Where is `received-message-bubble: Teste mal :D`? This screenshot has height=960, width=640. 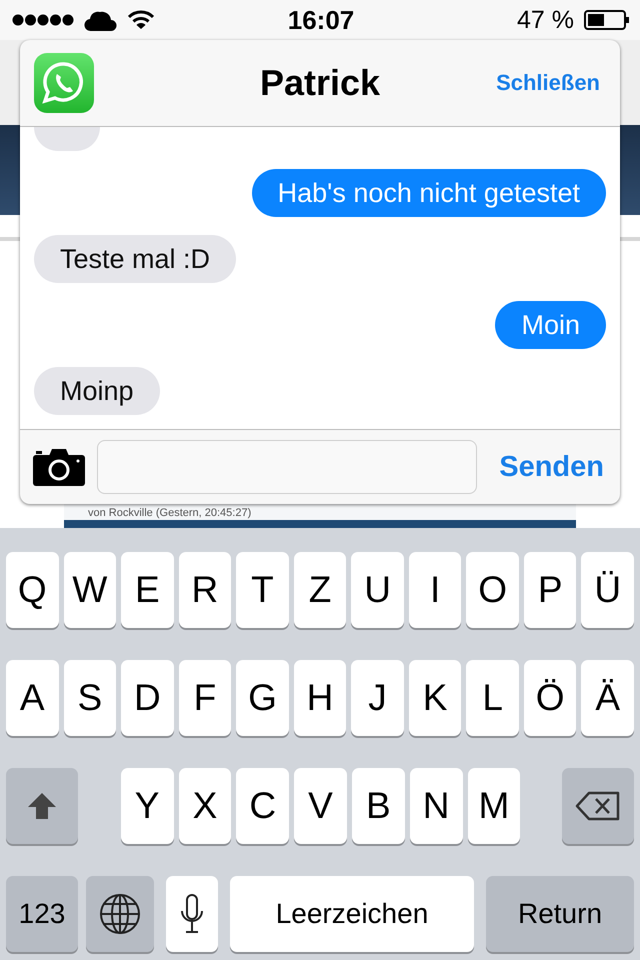
received-message-bubble: Teste mal :D is located at coordinates (135, 259).